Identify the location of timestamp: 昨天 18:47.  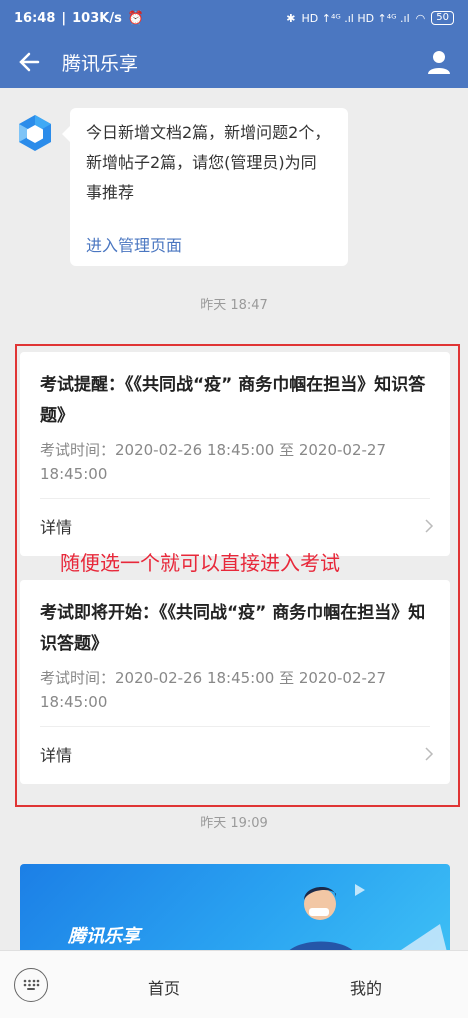
(234, 305).